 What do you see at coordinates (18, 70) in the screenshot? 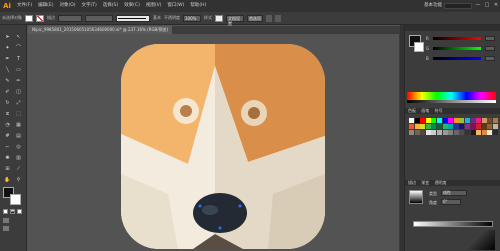
I see `rectangle-tool-icon: ▭` at bounding box center [18, 70].